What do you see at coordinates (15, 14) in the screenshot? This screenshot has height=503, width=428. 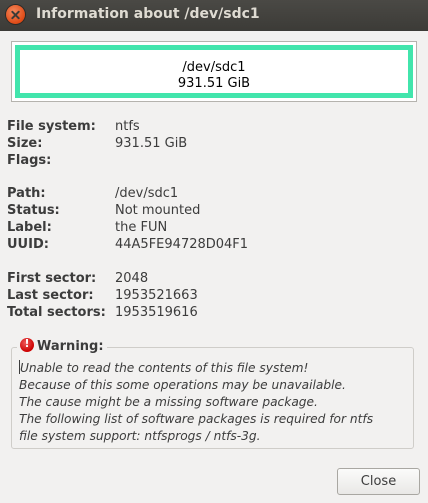 I see `window-close-icon` at bounding box center [15, 14].